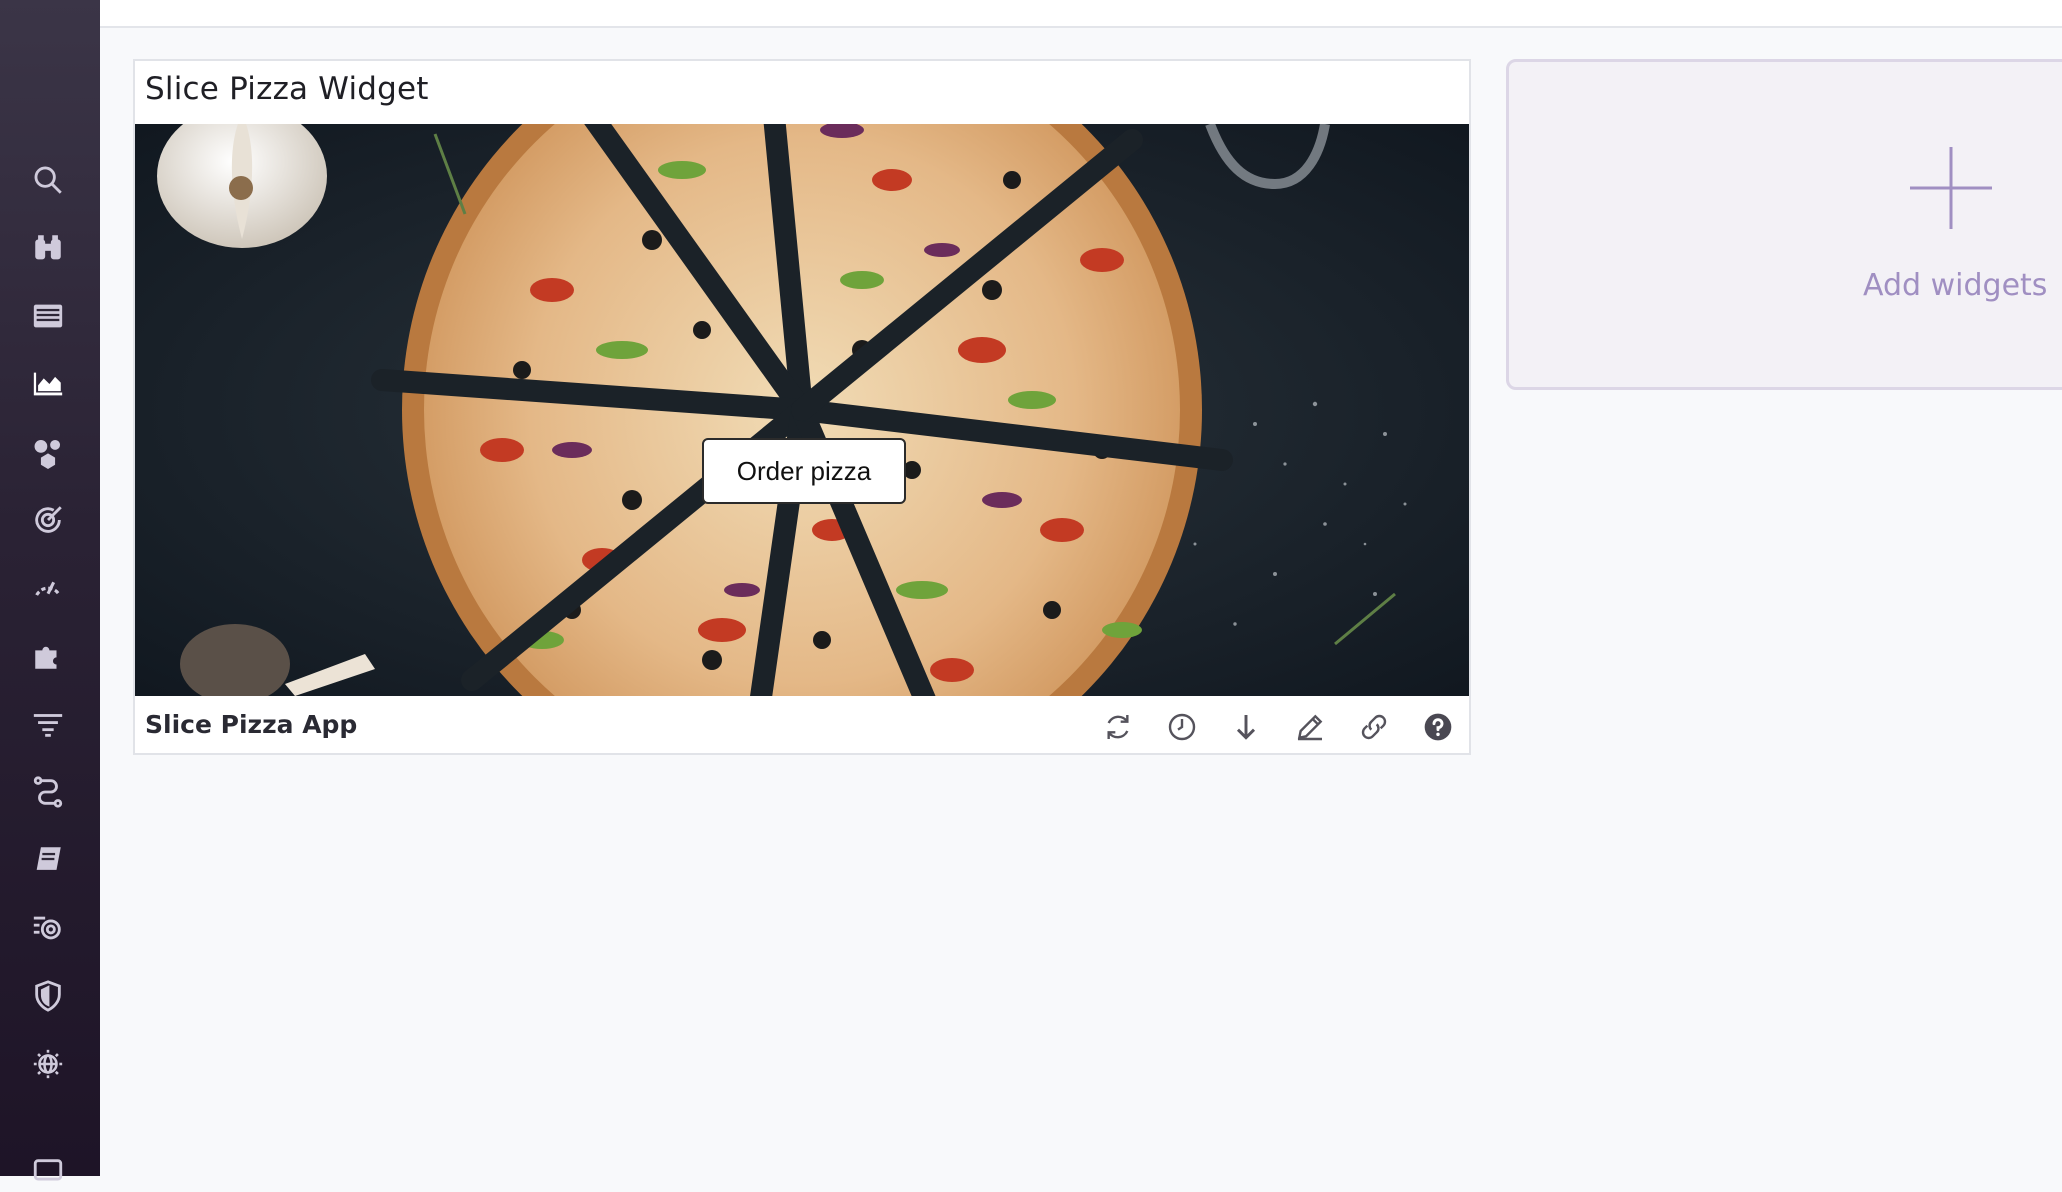 Image resolution: width=2062 pixels, height=1192 pixels. Describe the element at coordinates (1182, 727) in the screenshot. I see `clock-icon` at that location.